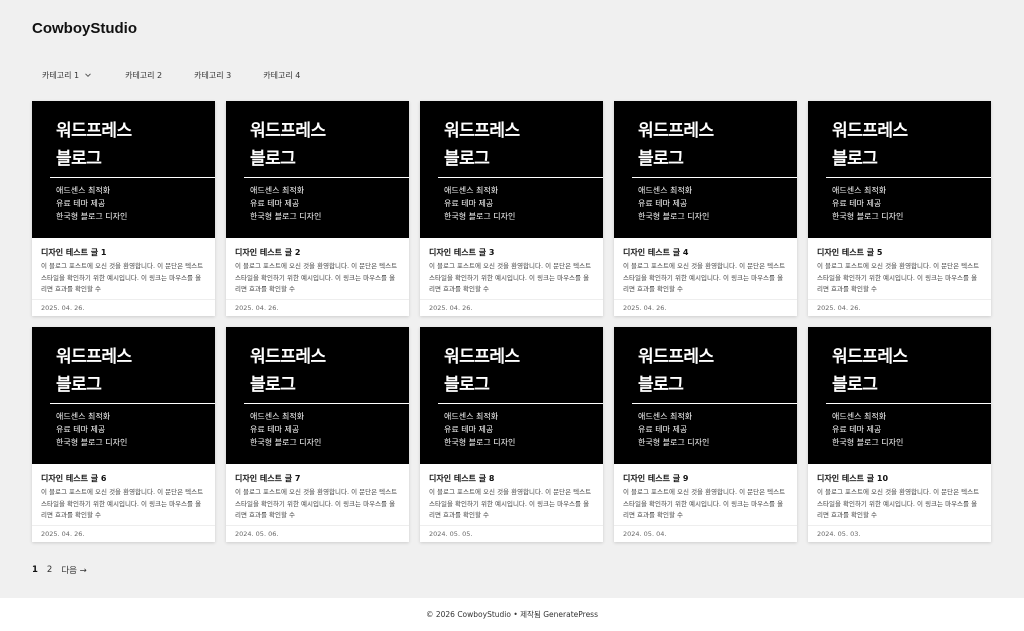 This screenshot has width=1024, height=631. I want to click on post-title: 디자인 테스트 글 9, so click(705, 478).